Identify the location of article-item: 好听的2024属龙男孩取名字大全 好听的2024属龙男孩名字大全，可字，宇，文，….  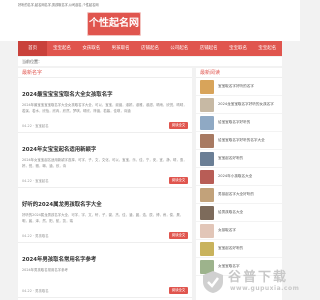
(105, 215).